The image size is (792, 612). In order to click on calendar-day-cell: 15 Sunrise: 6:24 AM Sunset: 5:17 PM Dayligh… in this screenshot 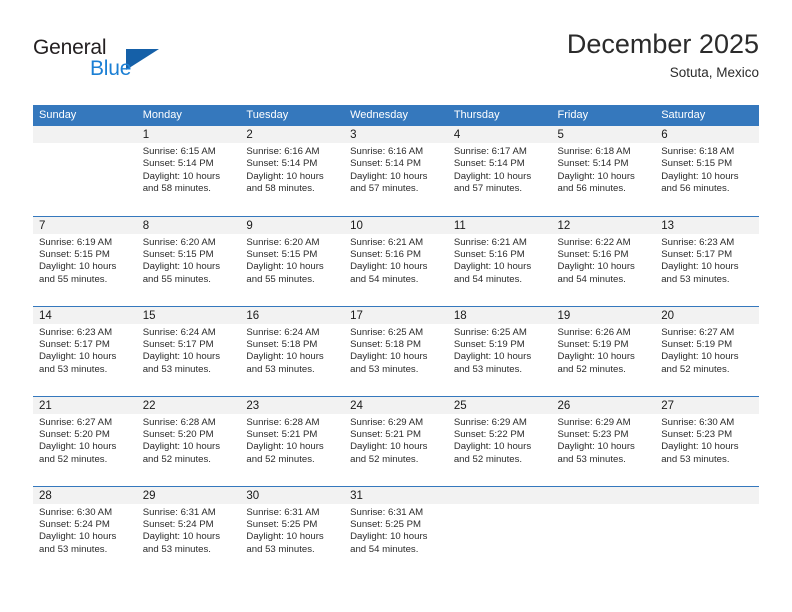, I will do `click(188, 350)`.